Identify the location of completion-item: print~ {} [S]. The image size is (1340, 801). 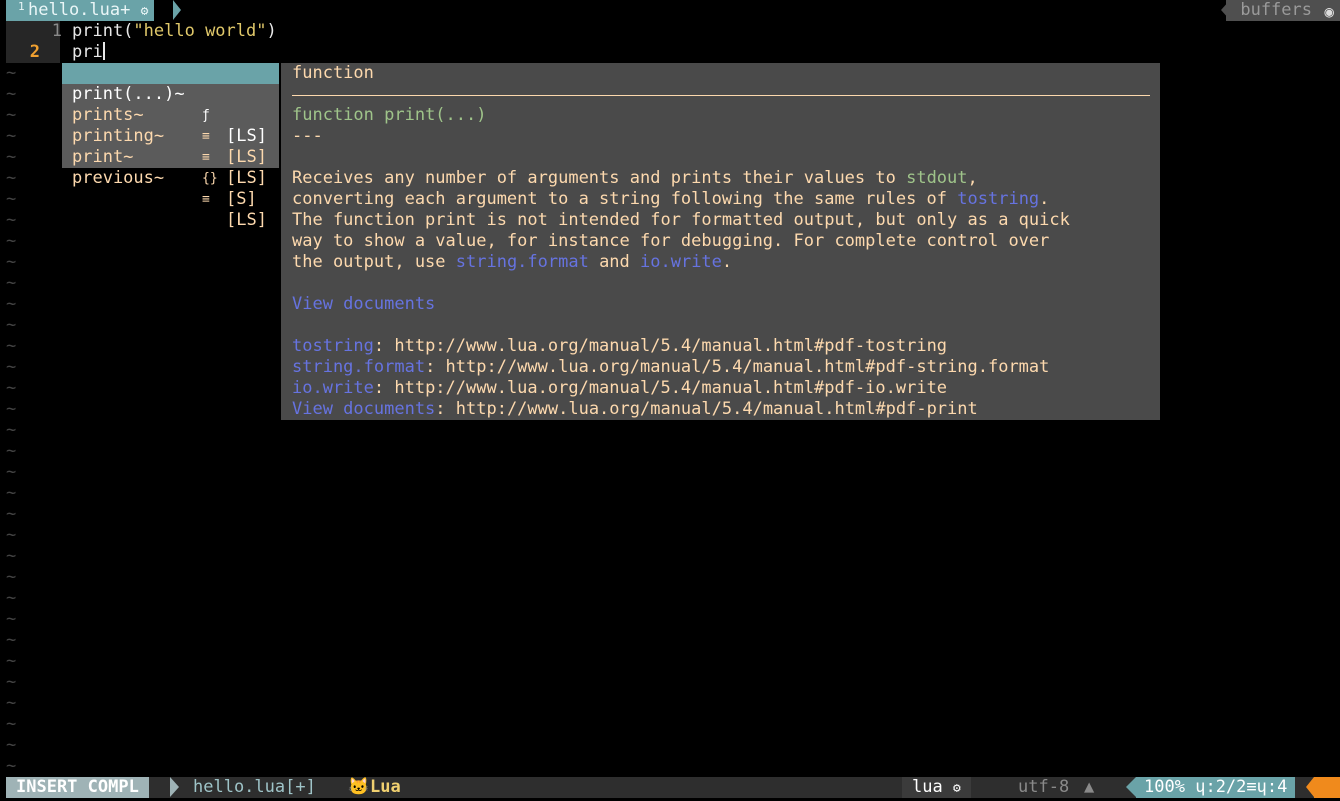
(170, 167).